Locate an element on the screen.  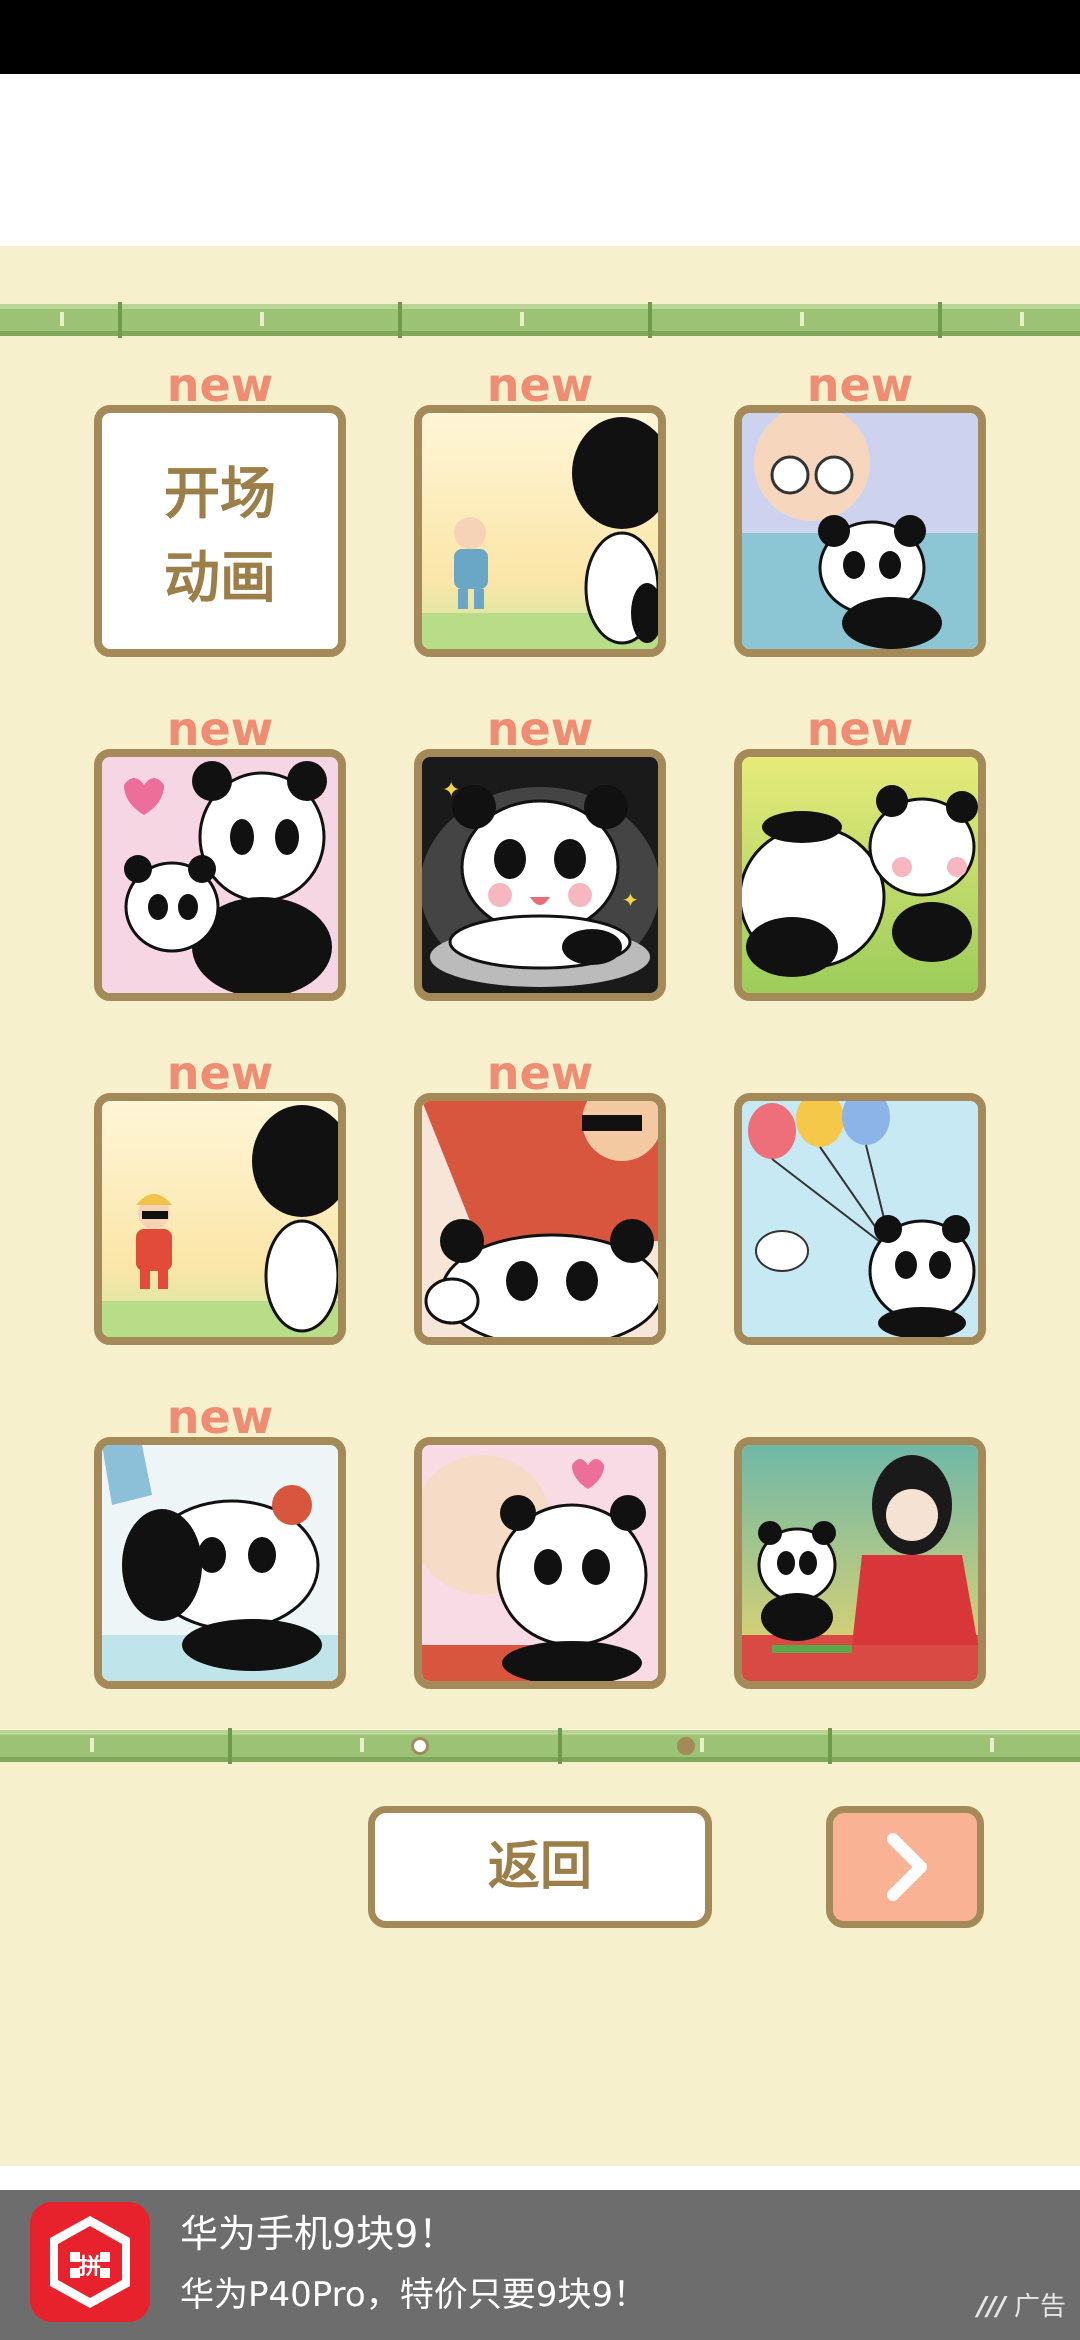
pinduoduo-logo-graphic: 拼 is located at coordinates (90, 2262).